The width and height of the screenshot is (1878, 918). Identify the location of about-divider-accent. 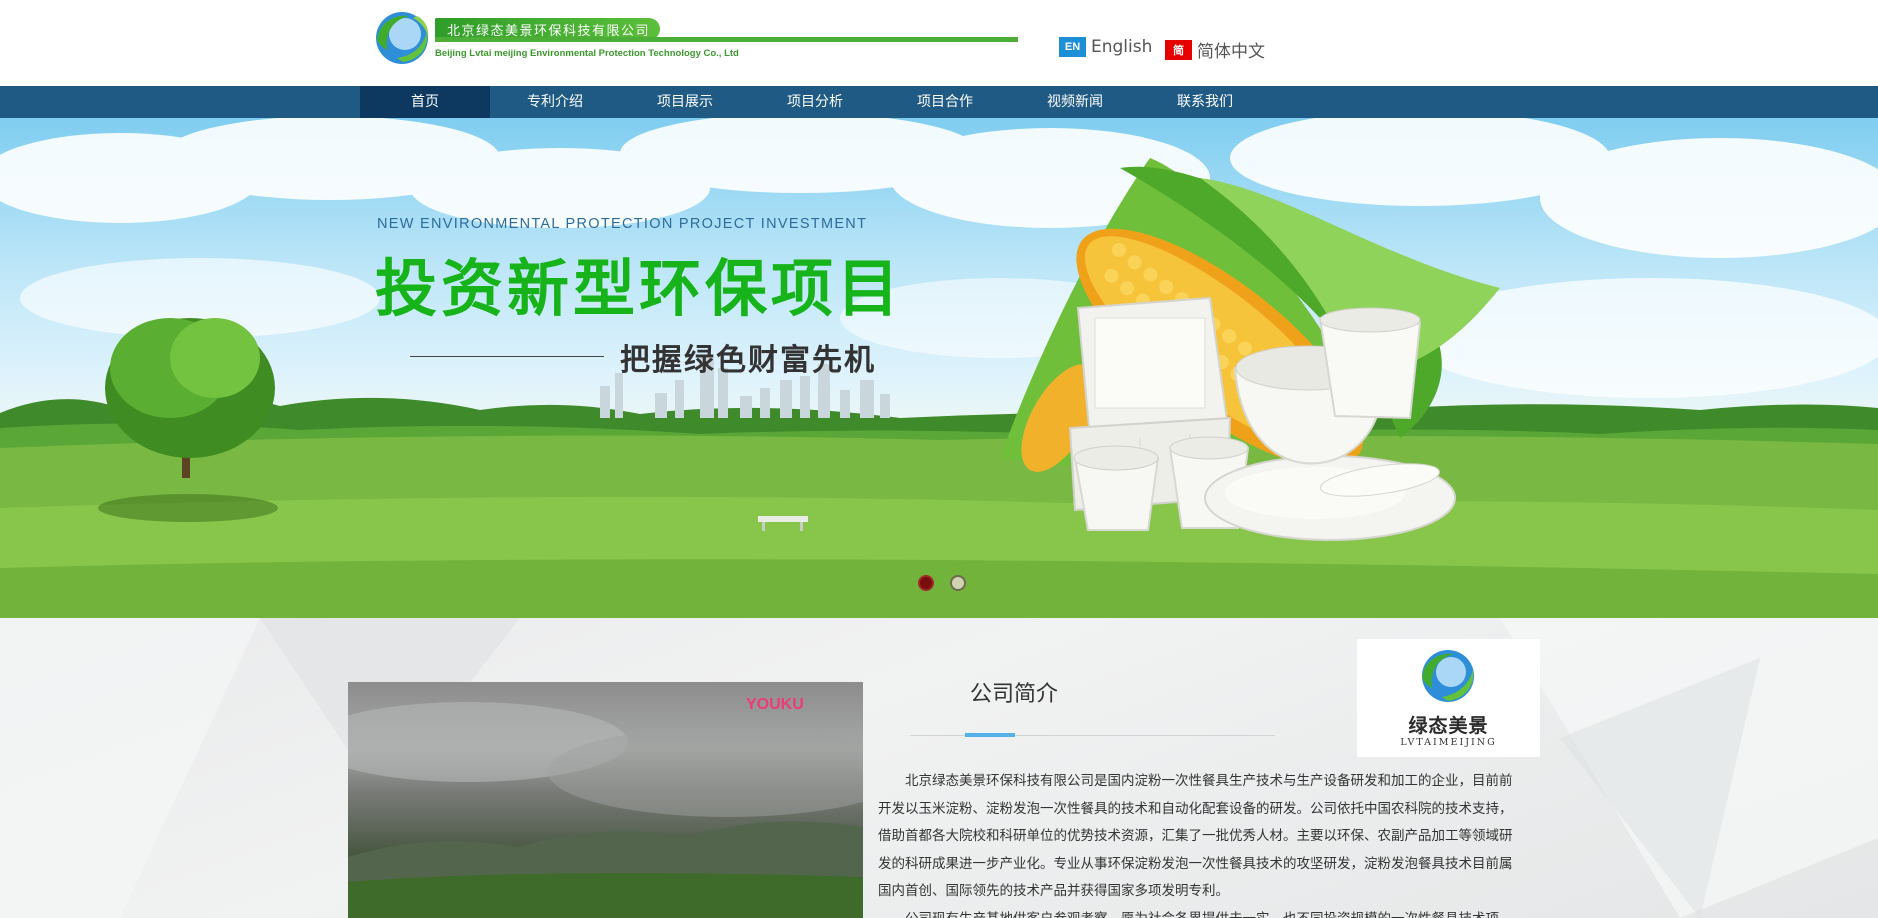
(990, 735).